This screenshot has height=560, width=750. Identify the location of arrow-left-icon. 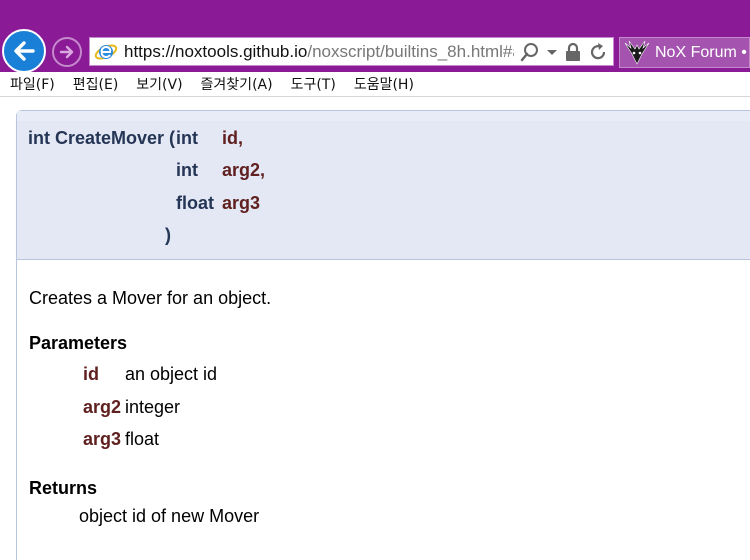
(24, 51).